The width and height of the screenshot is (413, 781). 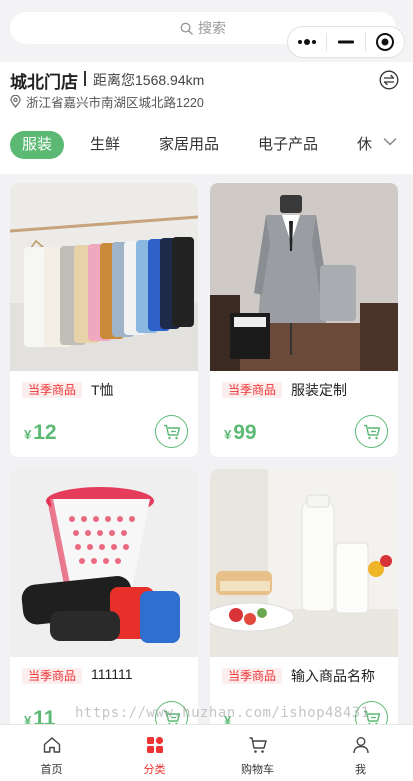 What do you see at coordinates (15, 101) in the screenshot?
I see `location-pin-icon` at bounding box center [15, 101].